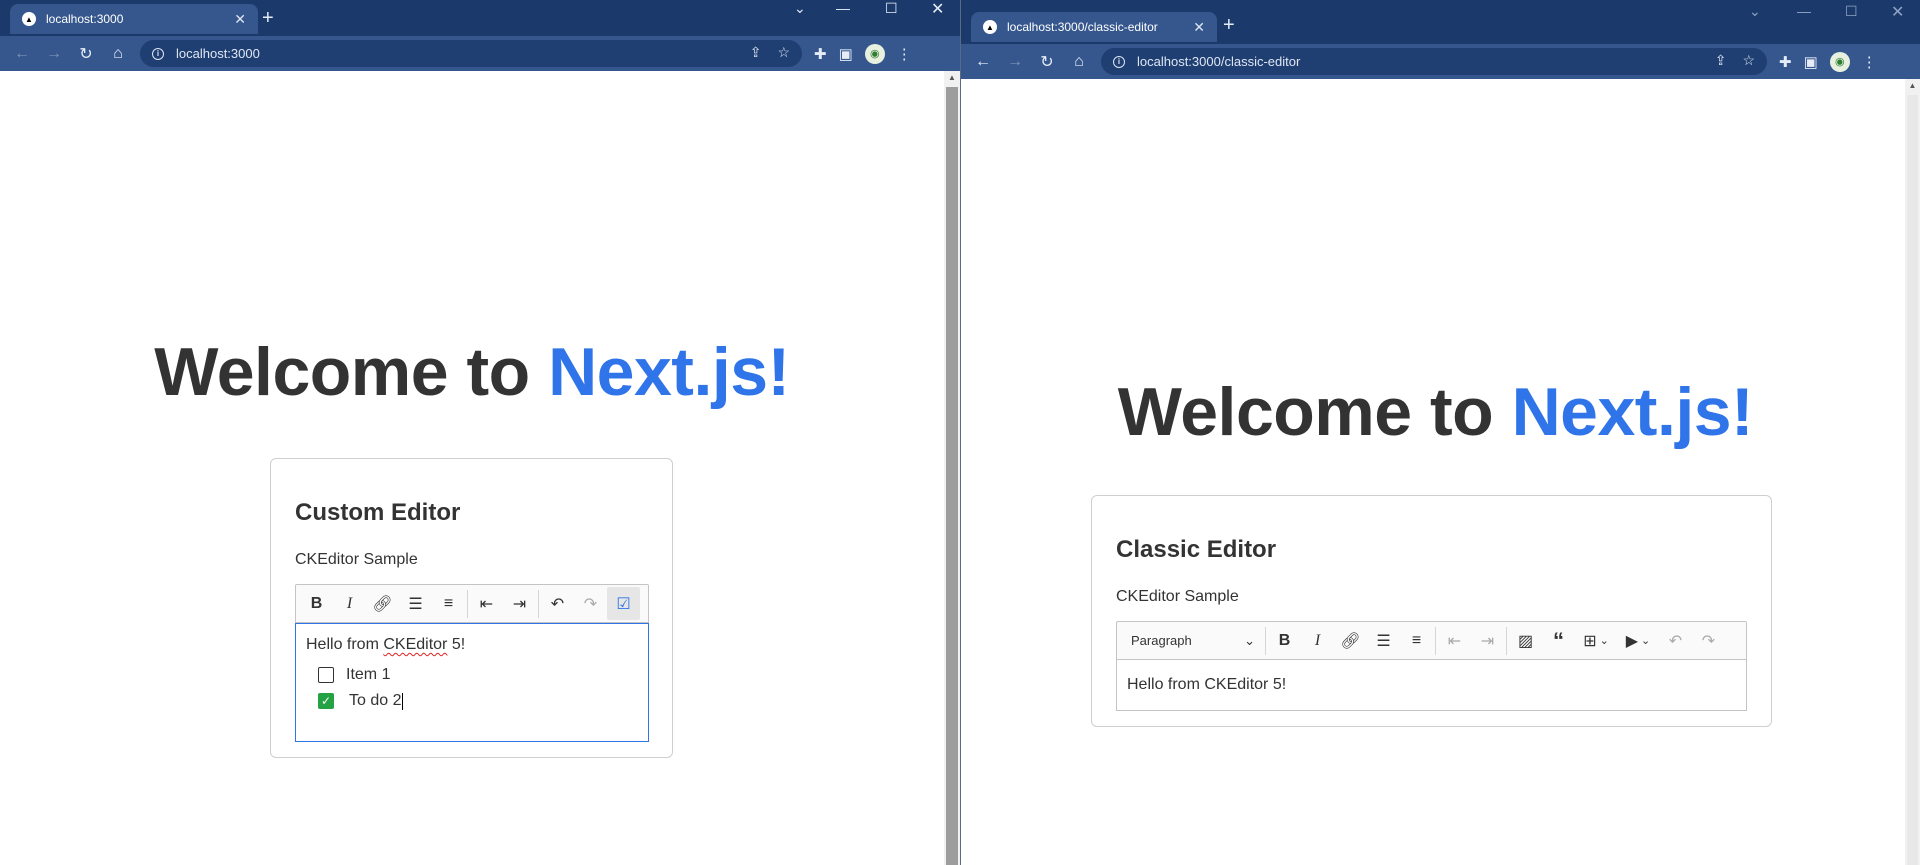  What do you see at coordinates (1161, 640) in the screenshot?
I see `heading-dropdown-value: Paragraph` at bounding box center [1161, 640].